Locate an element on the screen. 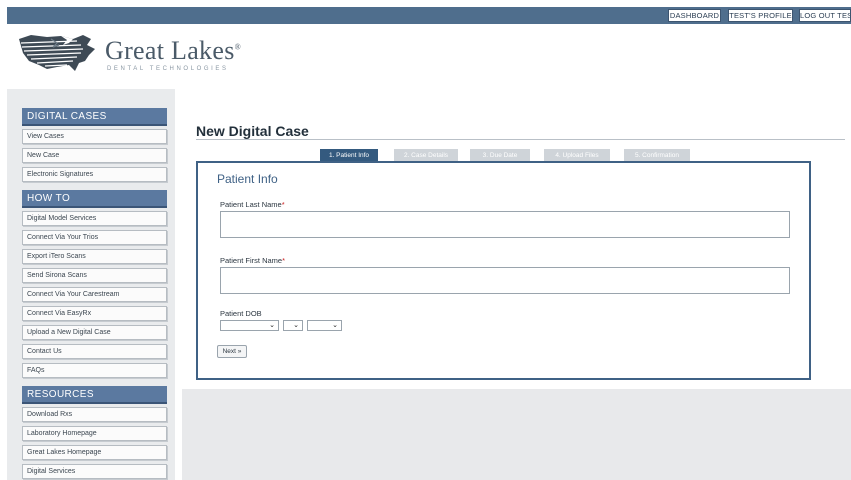 This screenshot has width=851, height=480. dashboard-button: DASHBOARD is located at coordinates (694, 15).